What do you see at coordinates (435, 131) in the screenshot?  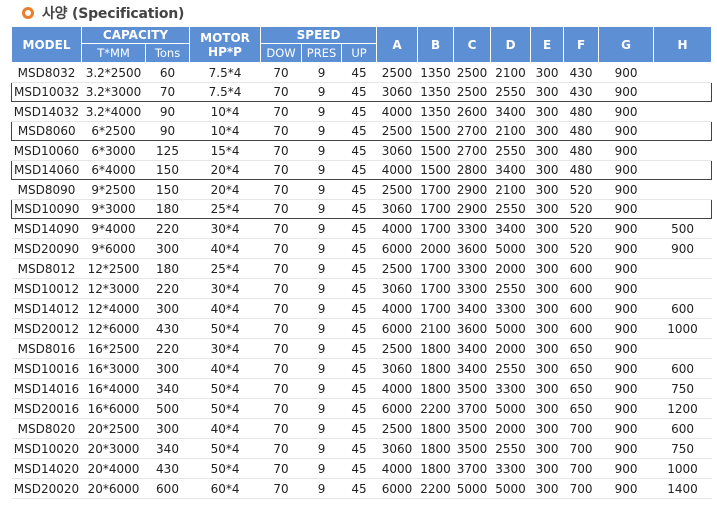 I see `table-cell: 1500` at bounding box center [435, 131].